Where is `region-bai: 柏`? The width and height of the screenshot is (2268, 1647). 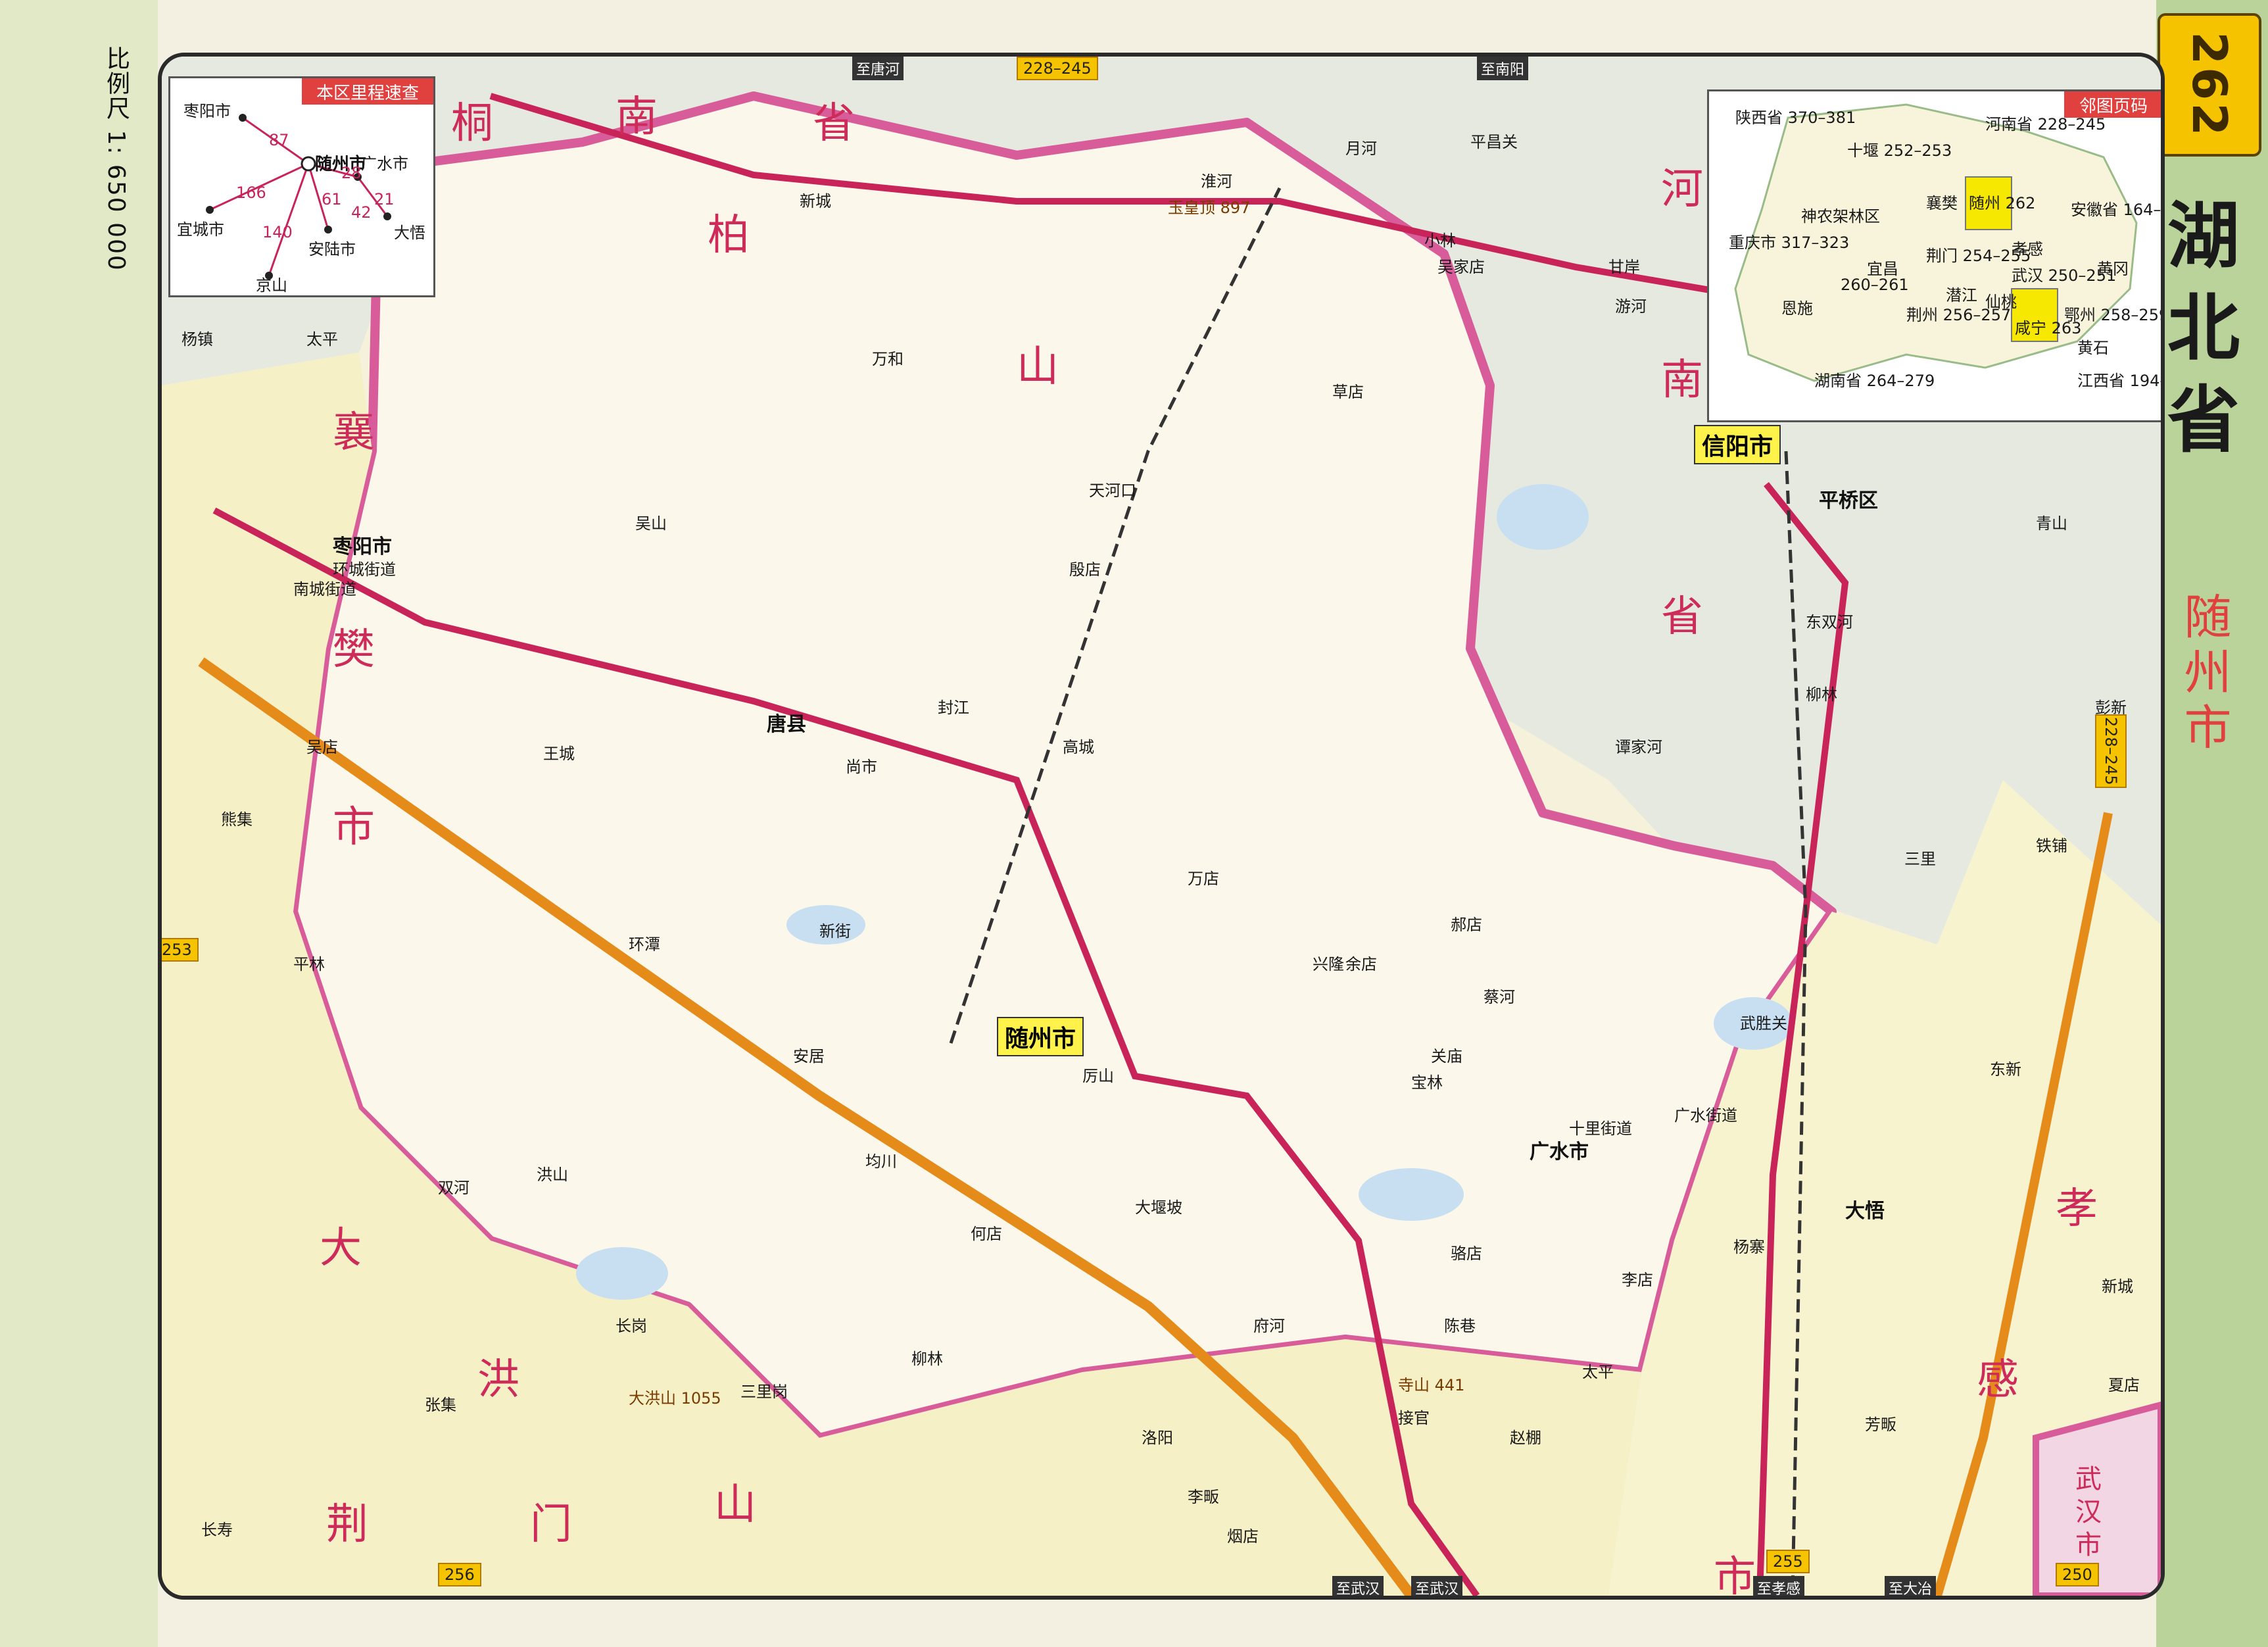
region-bai: 柏 is located at coordinates (729, 235).